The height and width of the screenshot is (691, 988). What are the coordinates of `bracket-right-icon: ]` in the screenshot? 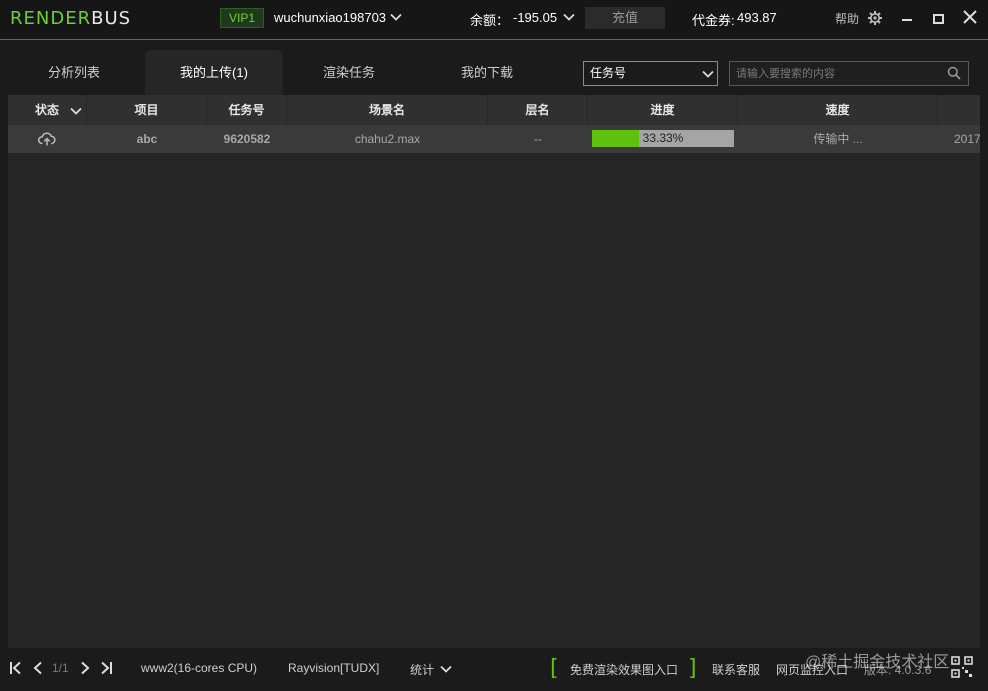 It's located at (692, 668).